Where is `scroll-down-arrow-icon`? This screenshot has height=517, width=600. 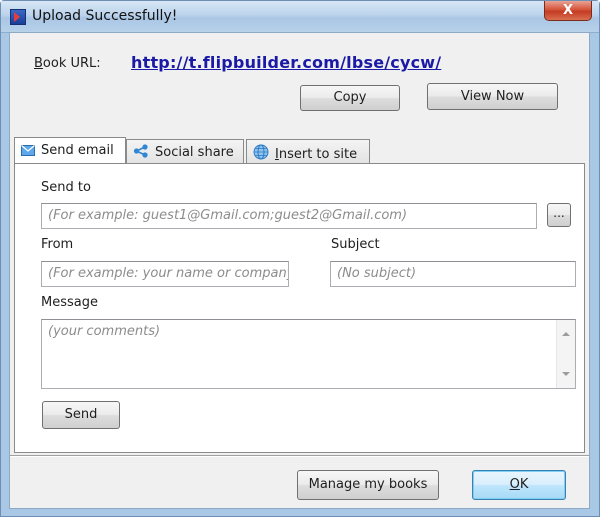 scroll-down-arrow-icon is located at coordinates (566, 374).